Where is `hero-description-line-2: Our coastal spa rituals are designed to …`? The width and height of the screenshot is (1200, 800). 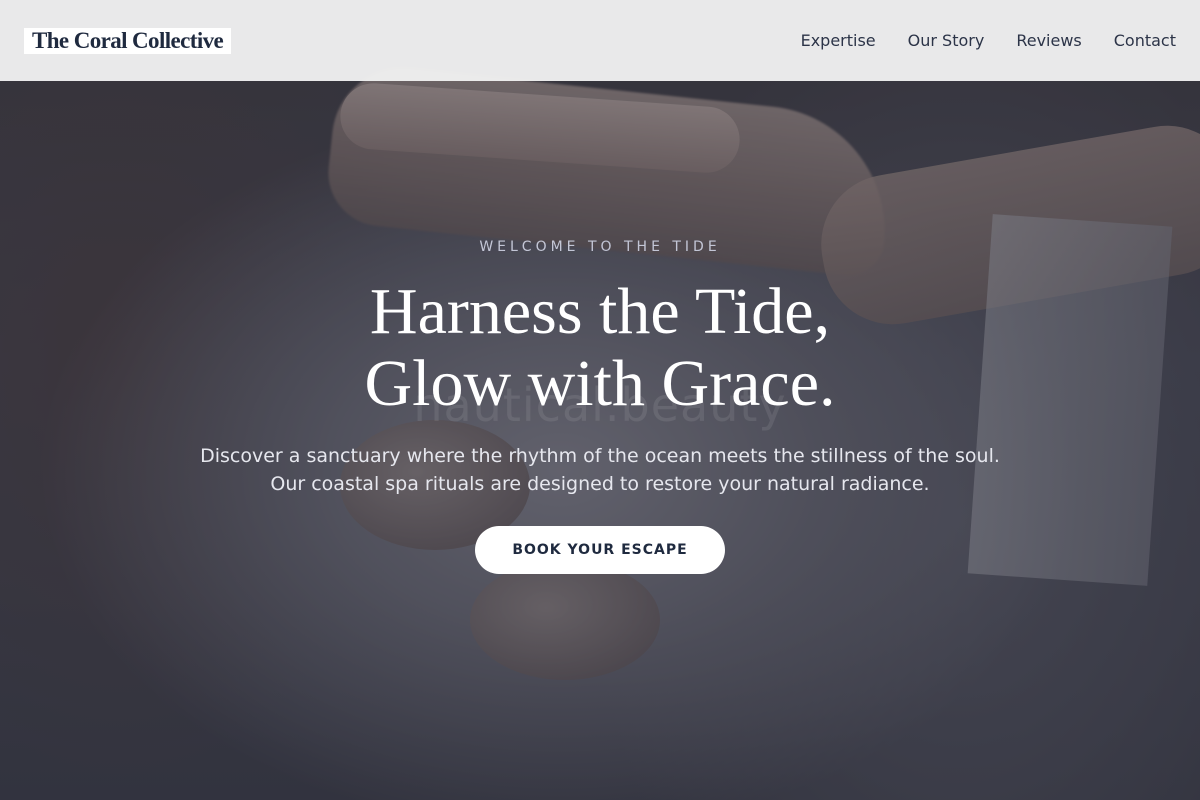
hero-description-line-2: Our coastal spa rituals are designed to … is located at coordinates (600, 484).